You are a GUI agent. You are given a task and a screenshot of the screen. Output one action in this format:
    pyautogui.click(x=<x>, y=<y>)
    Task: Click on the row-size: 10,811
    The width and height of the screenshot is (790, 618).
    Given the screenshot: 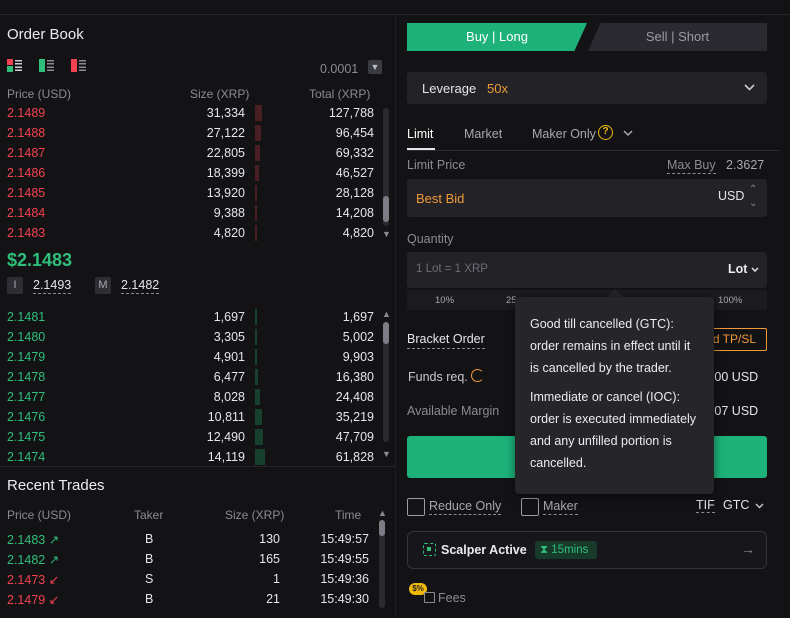 What is the action you would take?
    pyautogui.click(x=226, y=417)
    